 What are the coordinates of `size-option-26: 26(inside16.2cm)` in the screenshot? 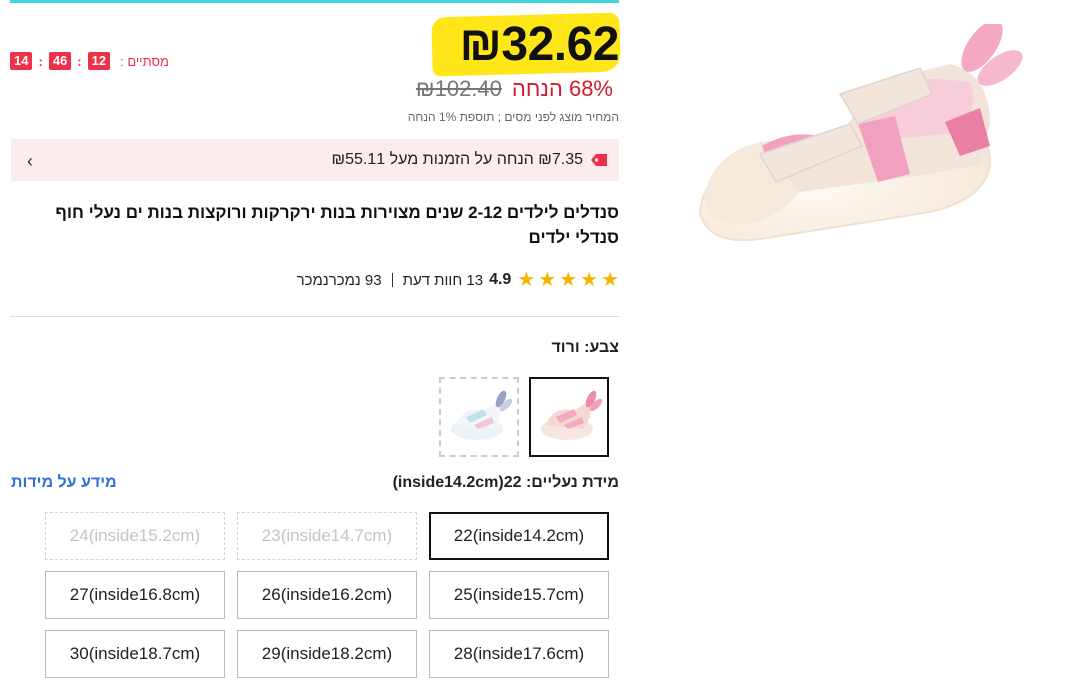 It's located at (327, 595).